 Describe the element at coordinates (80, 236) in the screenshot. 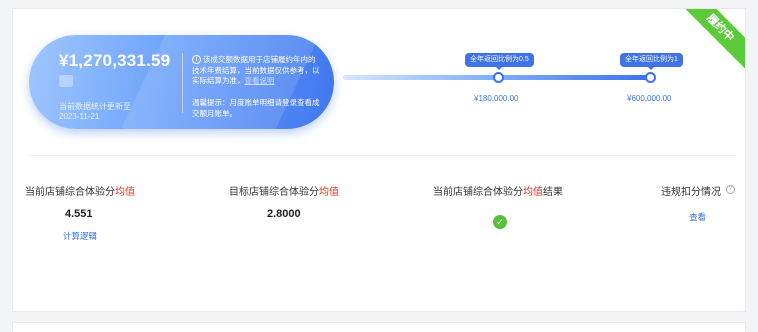

I see `calc-logic-link: 计算逻辑` at that location.